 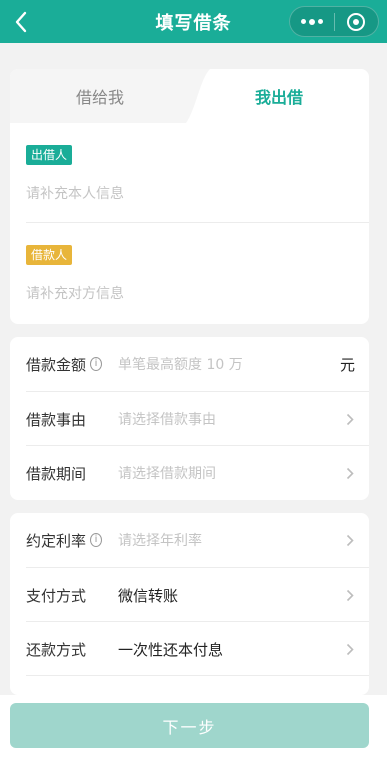 What do you see at coordinates (197, 675) in the screenshot?
I see `row-divider` at bounding box center [197, 675].